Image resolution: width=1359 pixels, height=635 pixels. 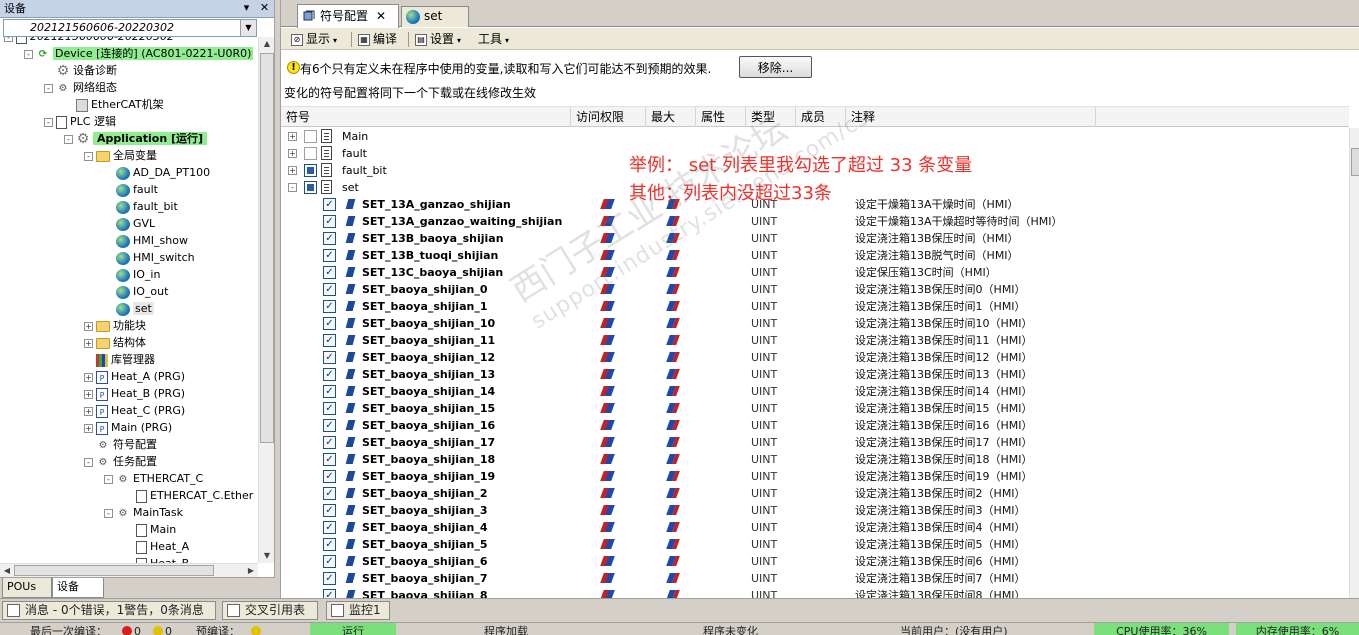 What do you see at coordinates (149, 257) in the screenshot?
I see `tree-item: HMI_switch` at bounding box center [149, 257].